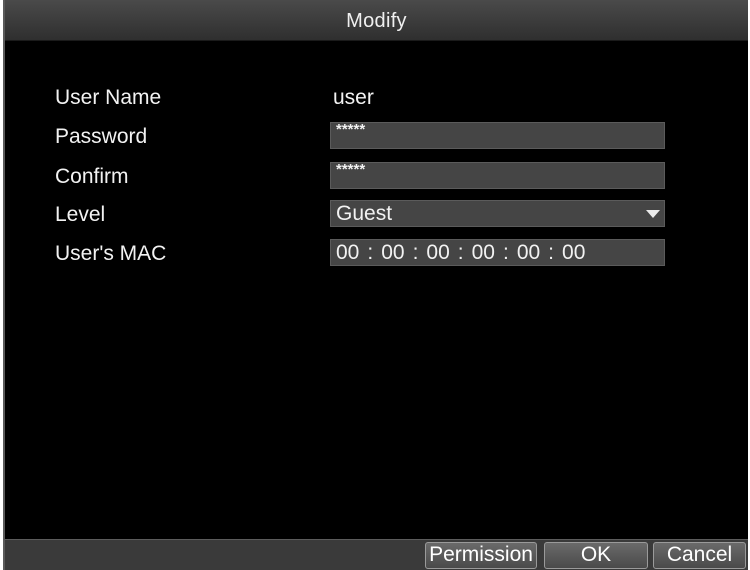 Image resolution: width=750 pixels, height=570 pixels. What do you see at coordinates (699, 555) in the screenshot?
I see `cancel-button: Cancel` at bounding box center [699, 555].